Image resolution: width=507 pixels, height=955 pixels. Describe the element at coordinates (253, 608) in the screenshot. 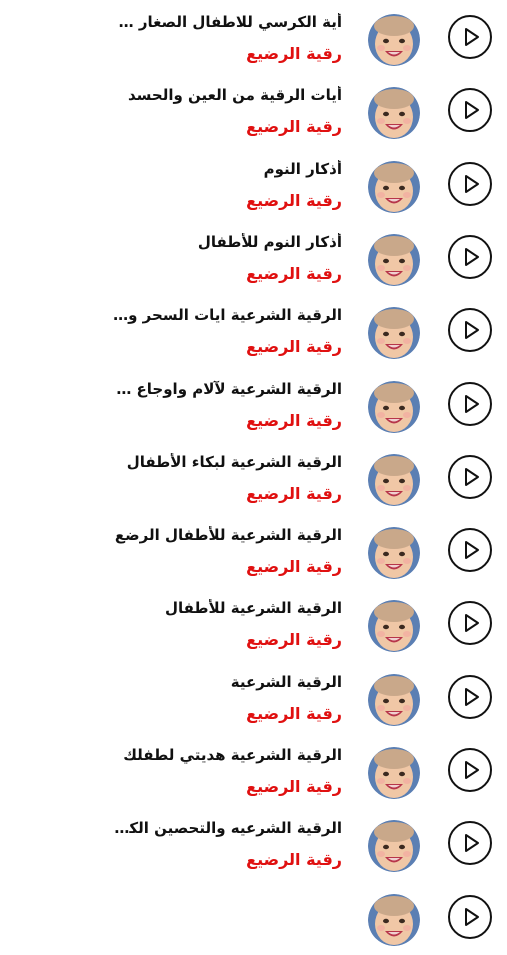

I see `track-title: الرقية الشرعية للأطفال` at that location.